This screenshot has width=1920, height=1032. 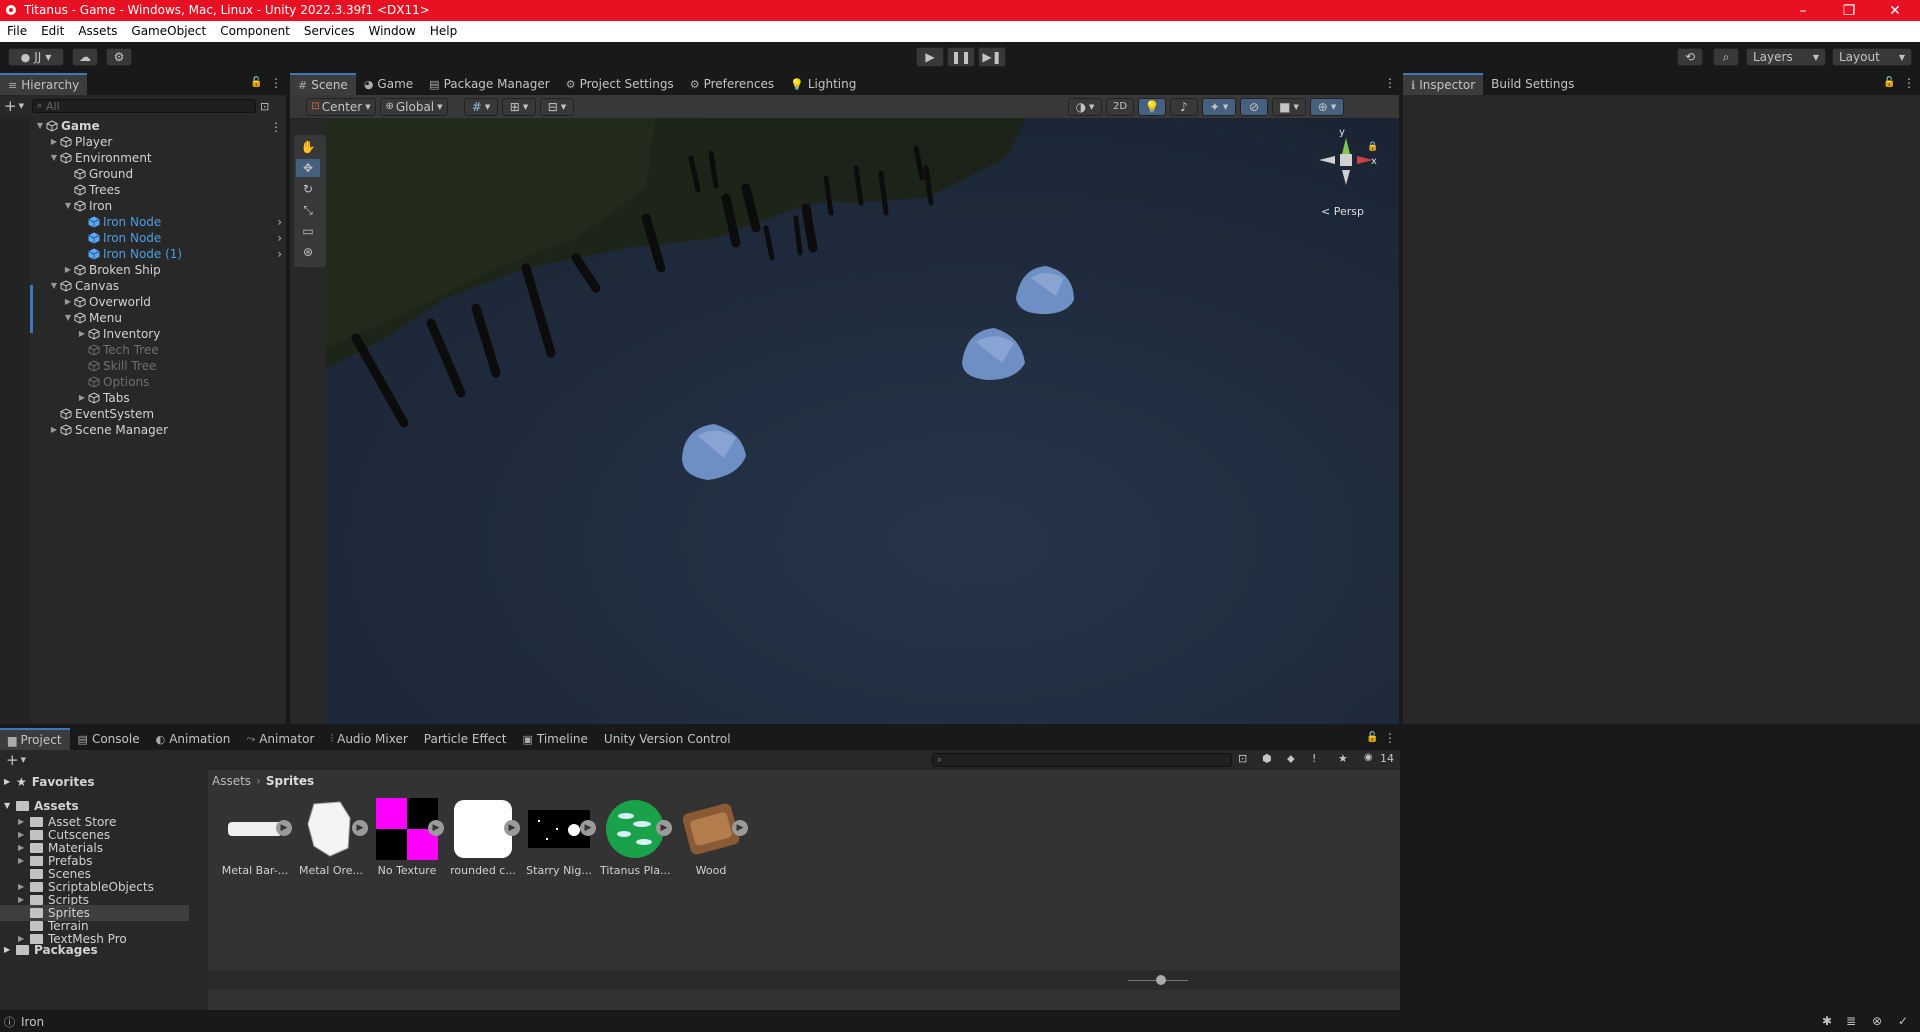 What do you see at coordinates (1343, 758) in the screenshot?
I see `star-icon: ★` at bounding box center [1343, 758].